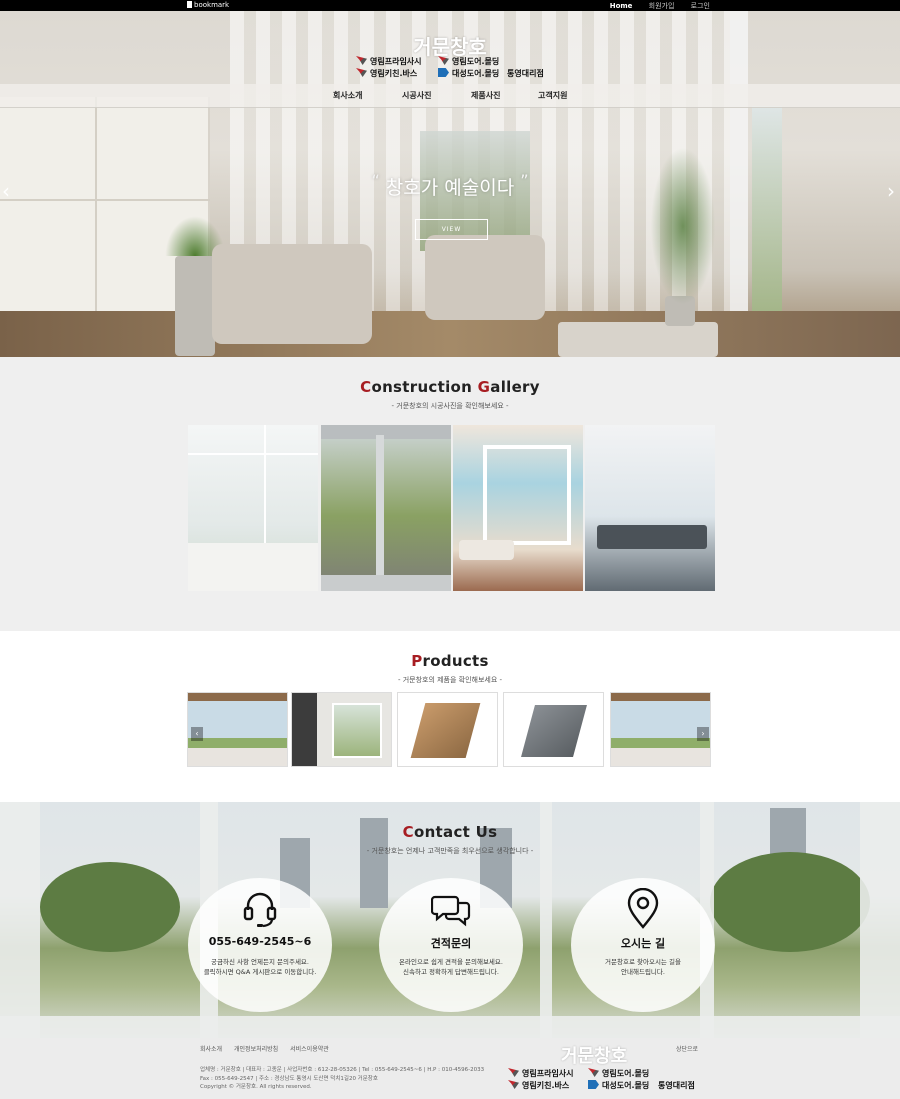 The width and height of the screenshot is (900, 1099). I want to click on products-prev-icon: ‹, so click(197, 734).